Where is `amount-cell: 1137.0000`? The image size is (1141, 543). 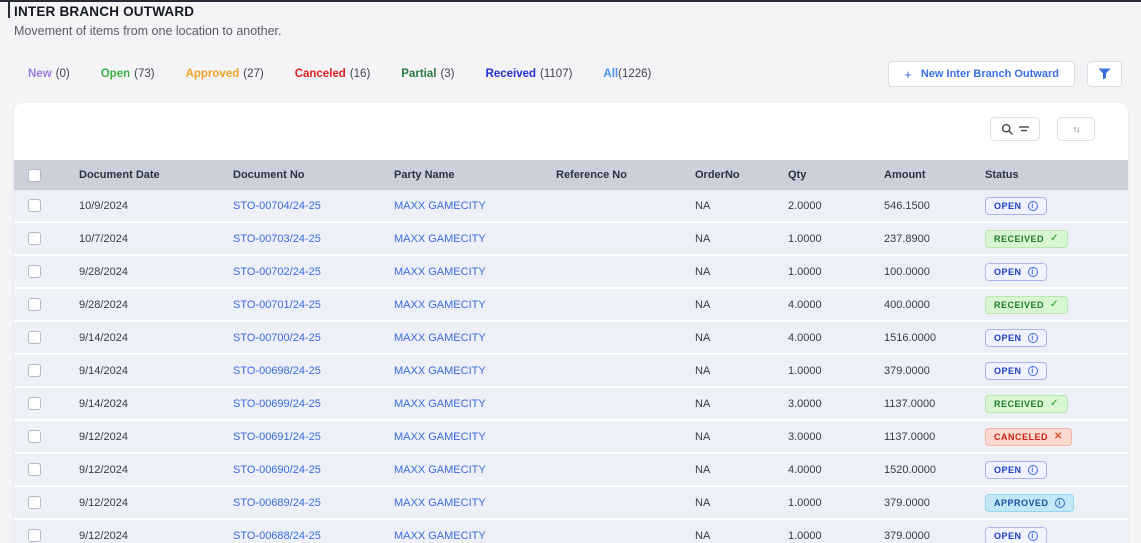
amount-cell: 1137.0000 is located at coordinates (910, 436).